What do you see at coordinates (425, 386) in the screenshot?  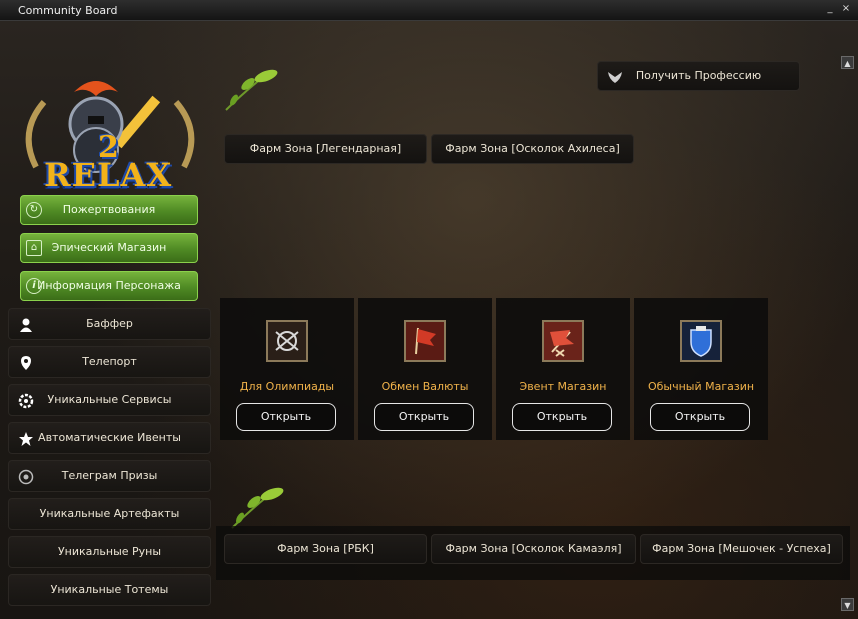 I see `card-label: Обмен Валюты` at bounding box center [425, 386].